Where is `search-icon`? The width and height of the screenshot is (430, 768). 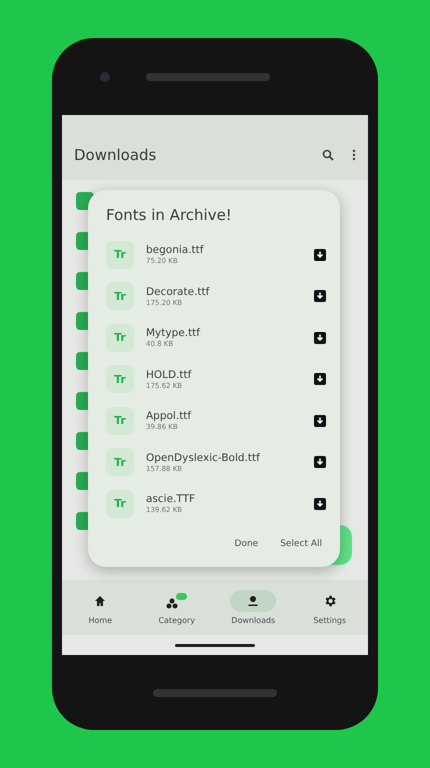 search-icon is located at coordinates (328, 155).